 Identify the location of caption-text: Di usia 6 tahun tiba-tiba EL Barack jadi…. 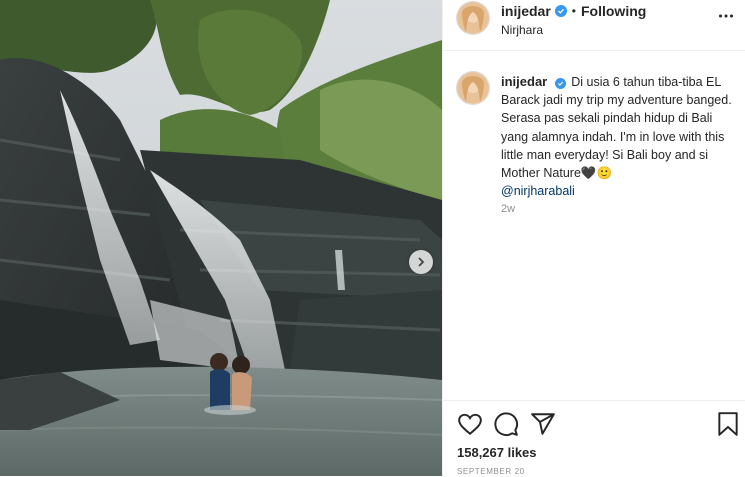
(616, 128).